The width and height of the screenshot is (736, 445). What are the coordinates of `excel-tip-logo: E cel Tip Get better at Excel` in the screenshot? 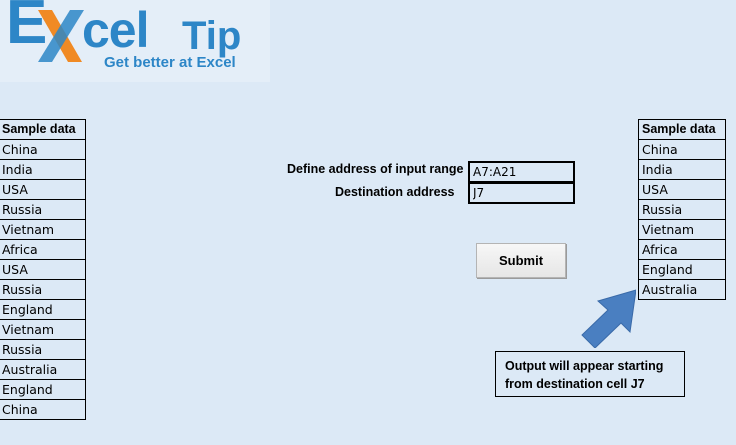 It's located at (135, 41).